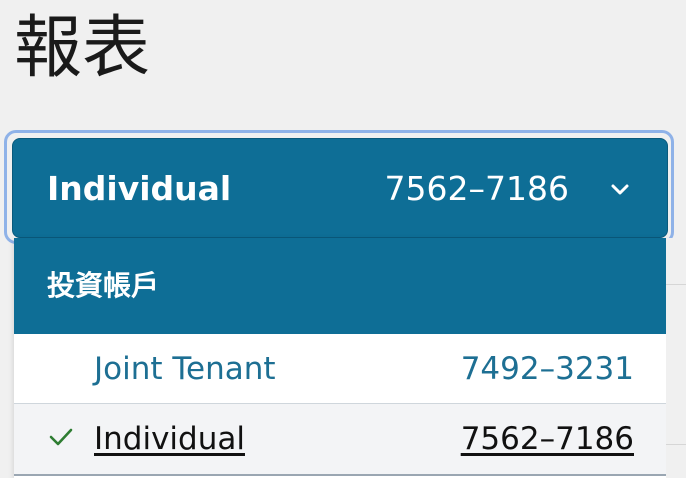 The width and height of the screenshot is (686, 478). Describe the element at coordinates (620, 190) in the screenshot. I see `chevron-down-icon` at that location.